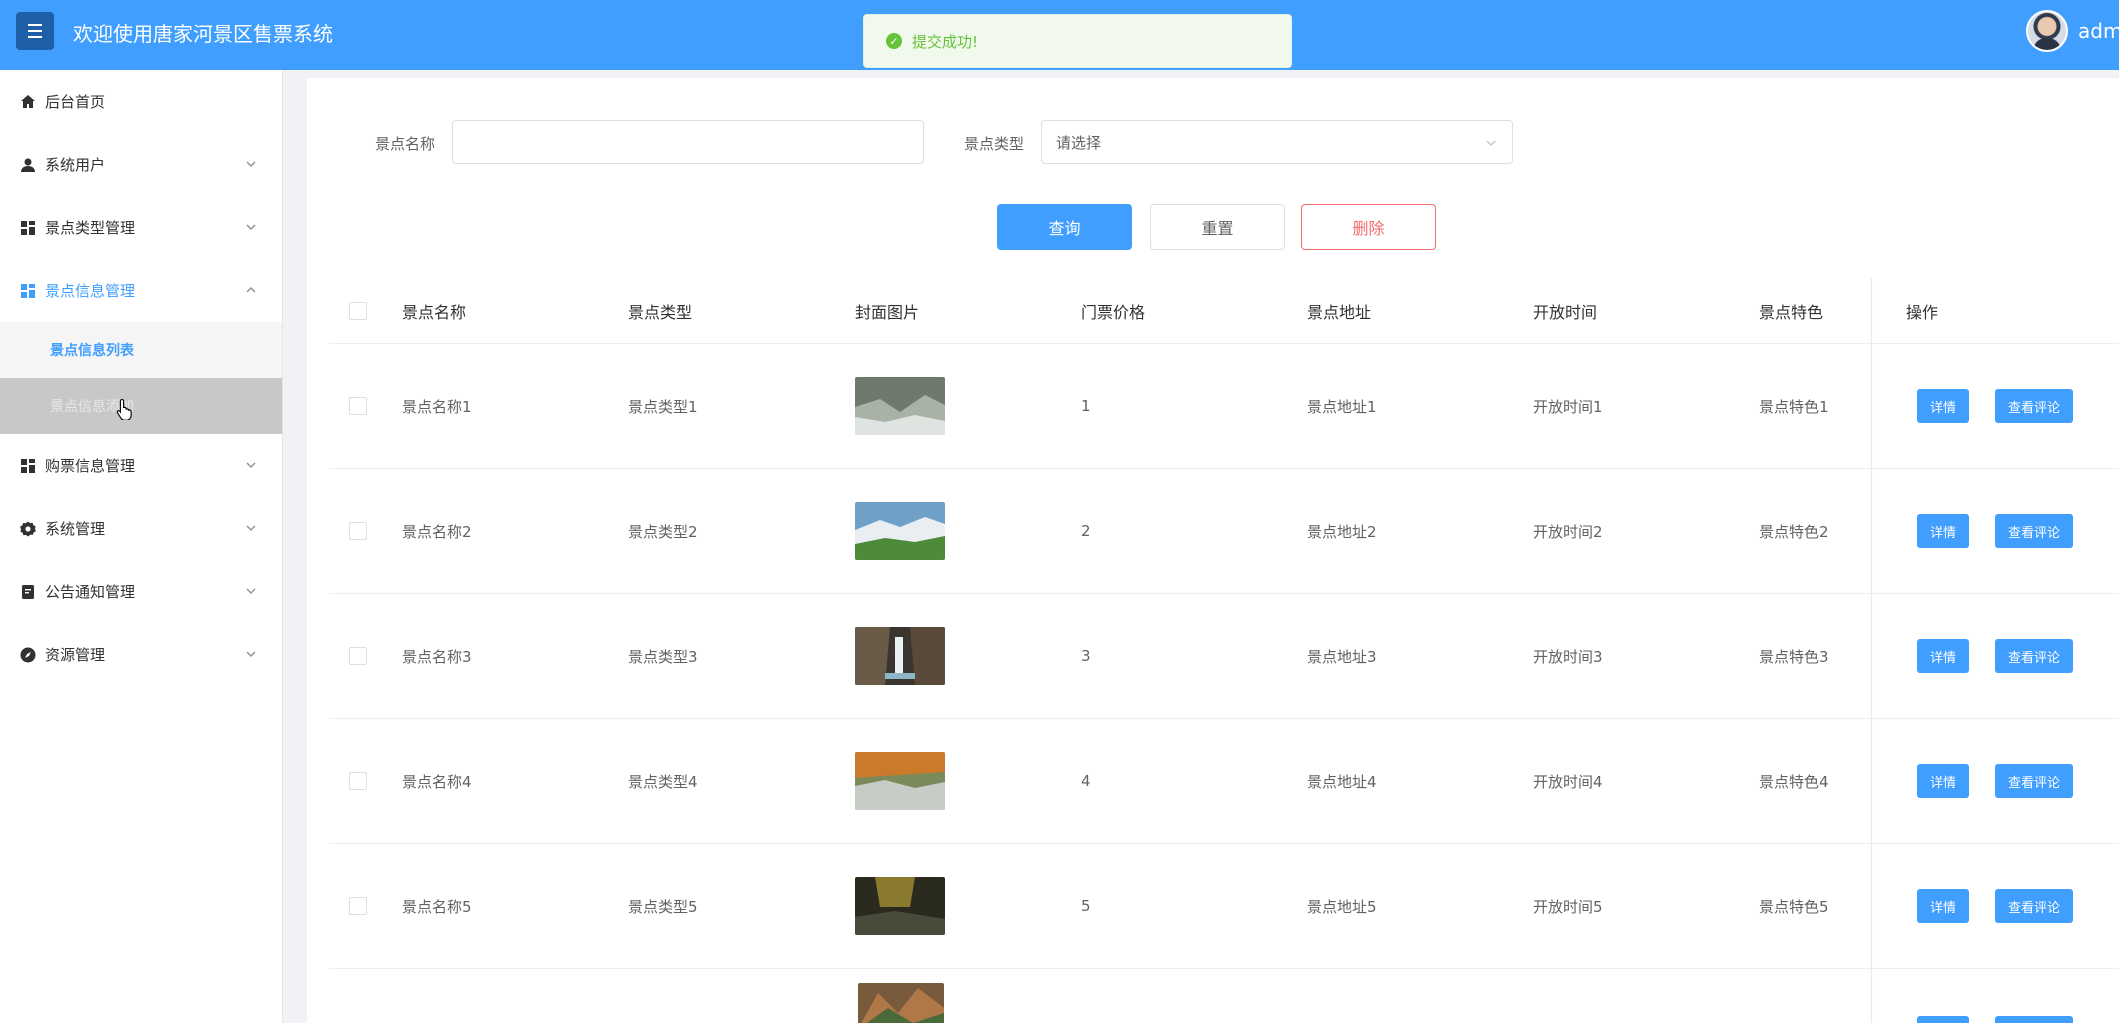  Describe the element at coordinates (28, 102) in the screenshot. I see `home-icon` at that location.